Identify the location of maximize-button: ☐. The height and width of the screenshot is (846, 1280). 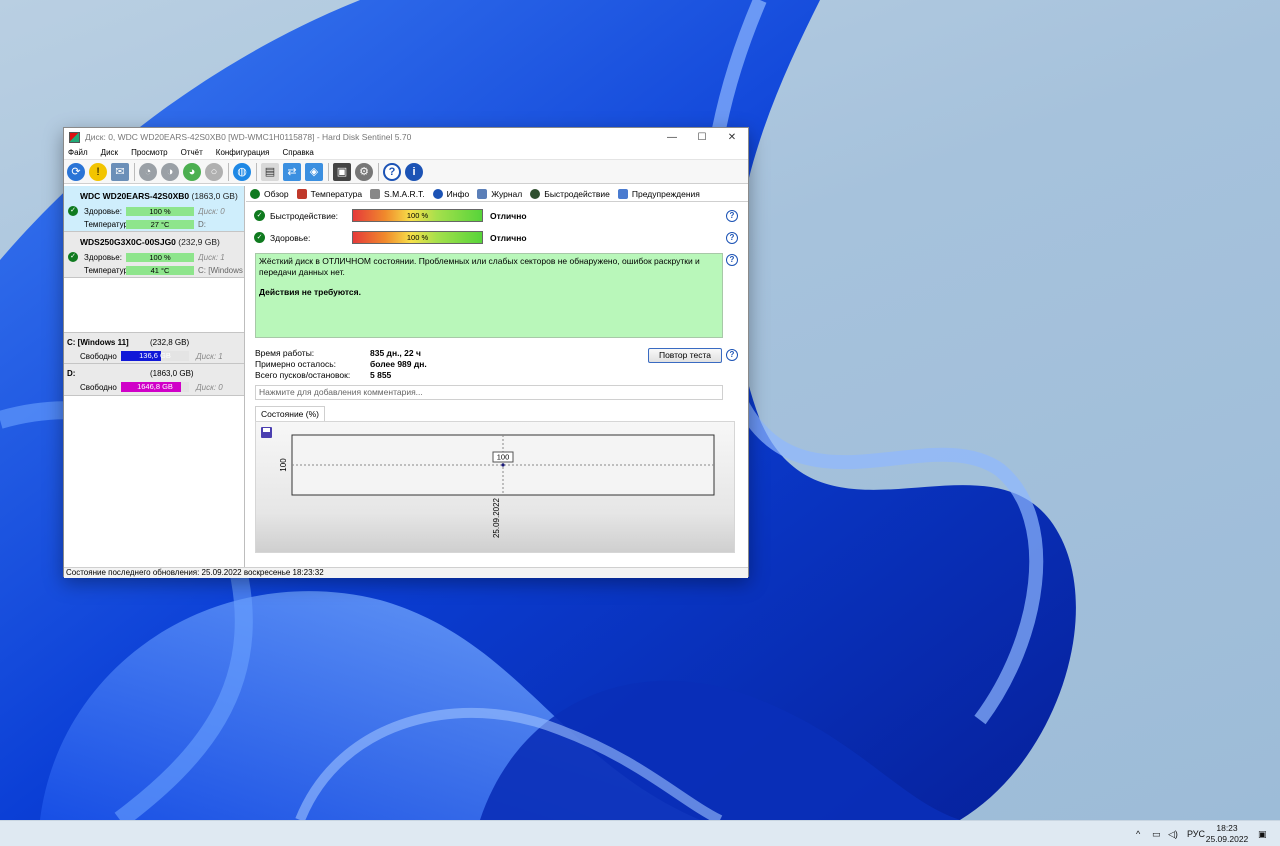
(702, 137).